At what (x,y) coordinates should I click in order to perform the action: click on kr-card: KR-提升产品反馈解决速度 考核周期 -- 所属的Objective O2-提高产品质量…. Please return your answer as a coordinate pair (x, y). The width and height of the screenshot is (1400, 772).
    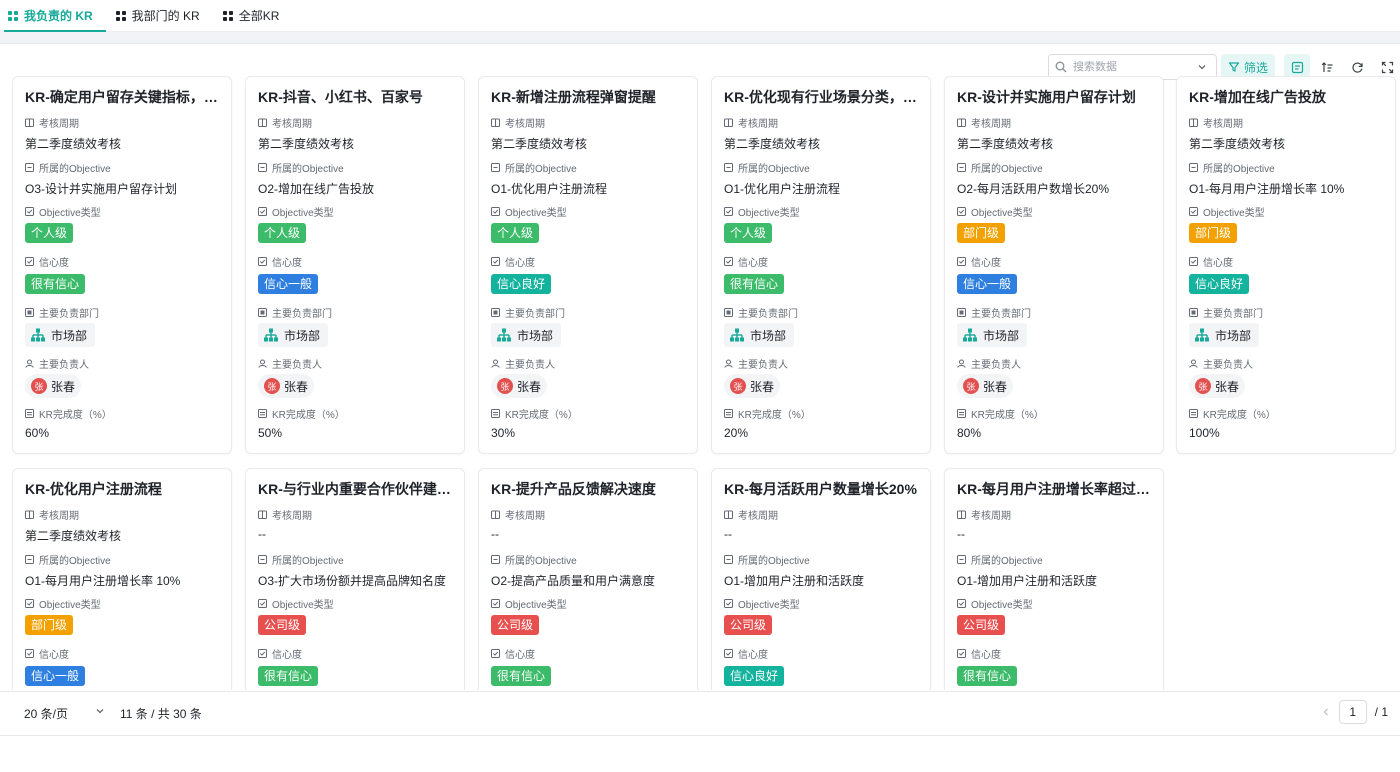
    Looking at the image, I should click on (588, 579).